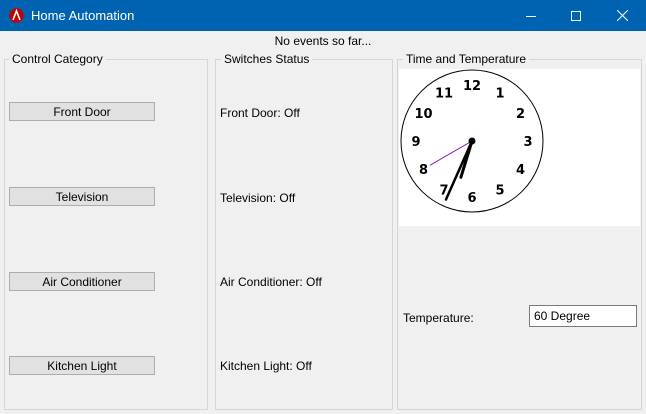 The image size is (646, 414). What do you see at coordinates (471, 198) in the screenshot?
I see `clock-number: 6` at bounding box center [471, 198].